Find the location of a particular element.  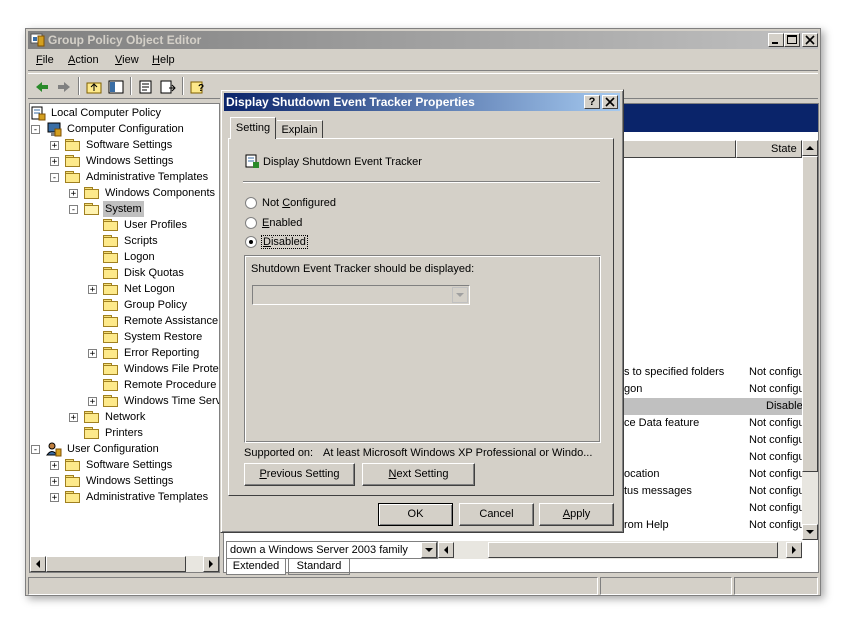

properties-icon is located at coordinates (146, 87).